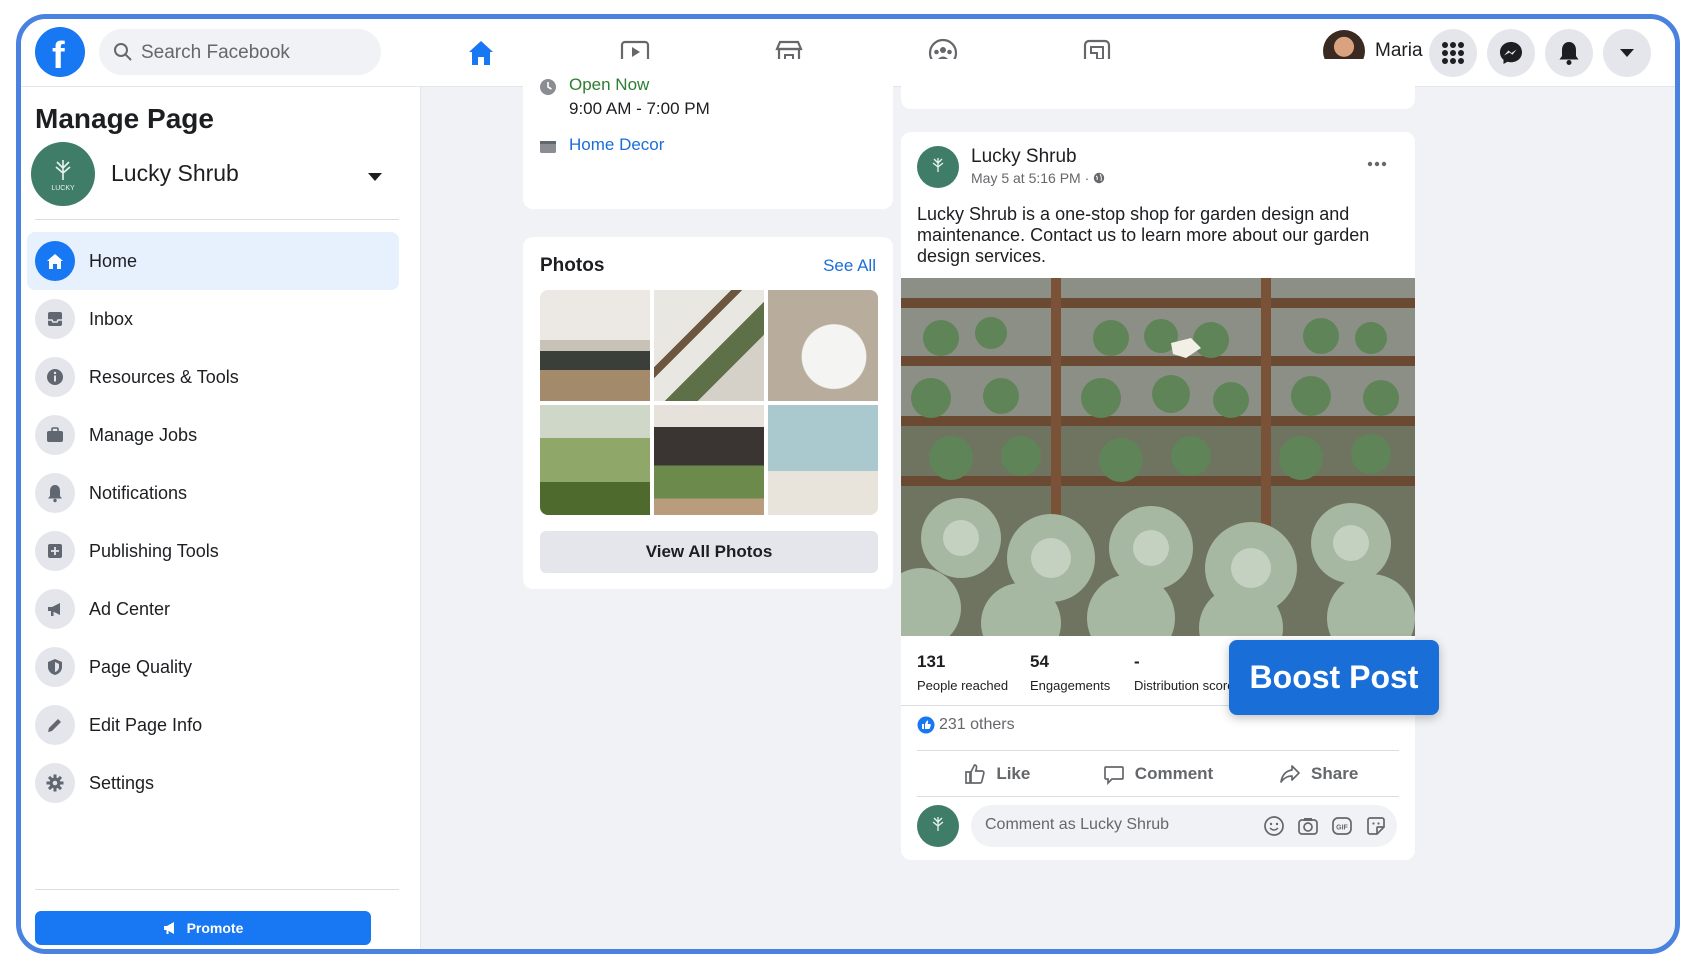  I want to click on tag-icon, so click(548, 147).